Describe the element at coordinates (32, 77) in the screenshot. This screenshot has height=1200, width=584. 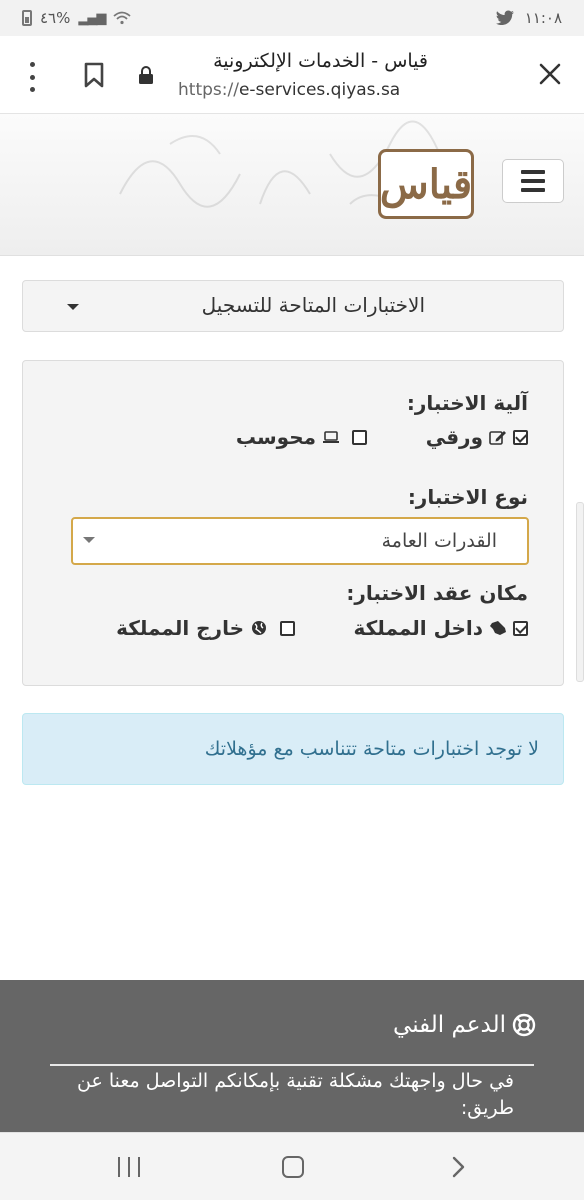
I see `more-options-icon` at that location.